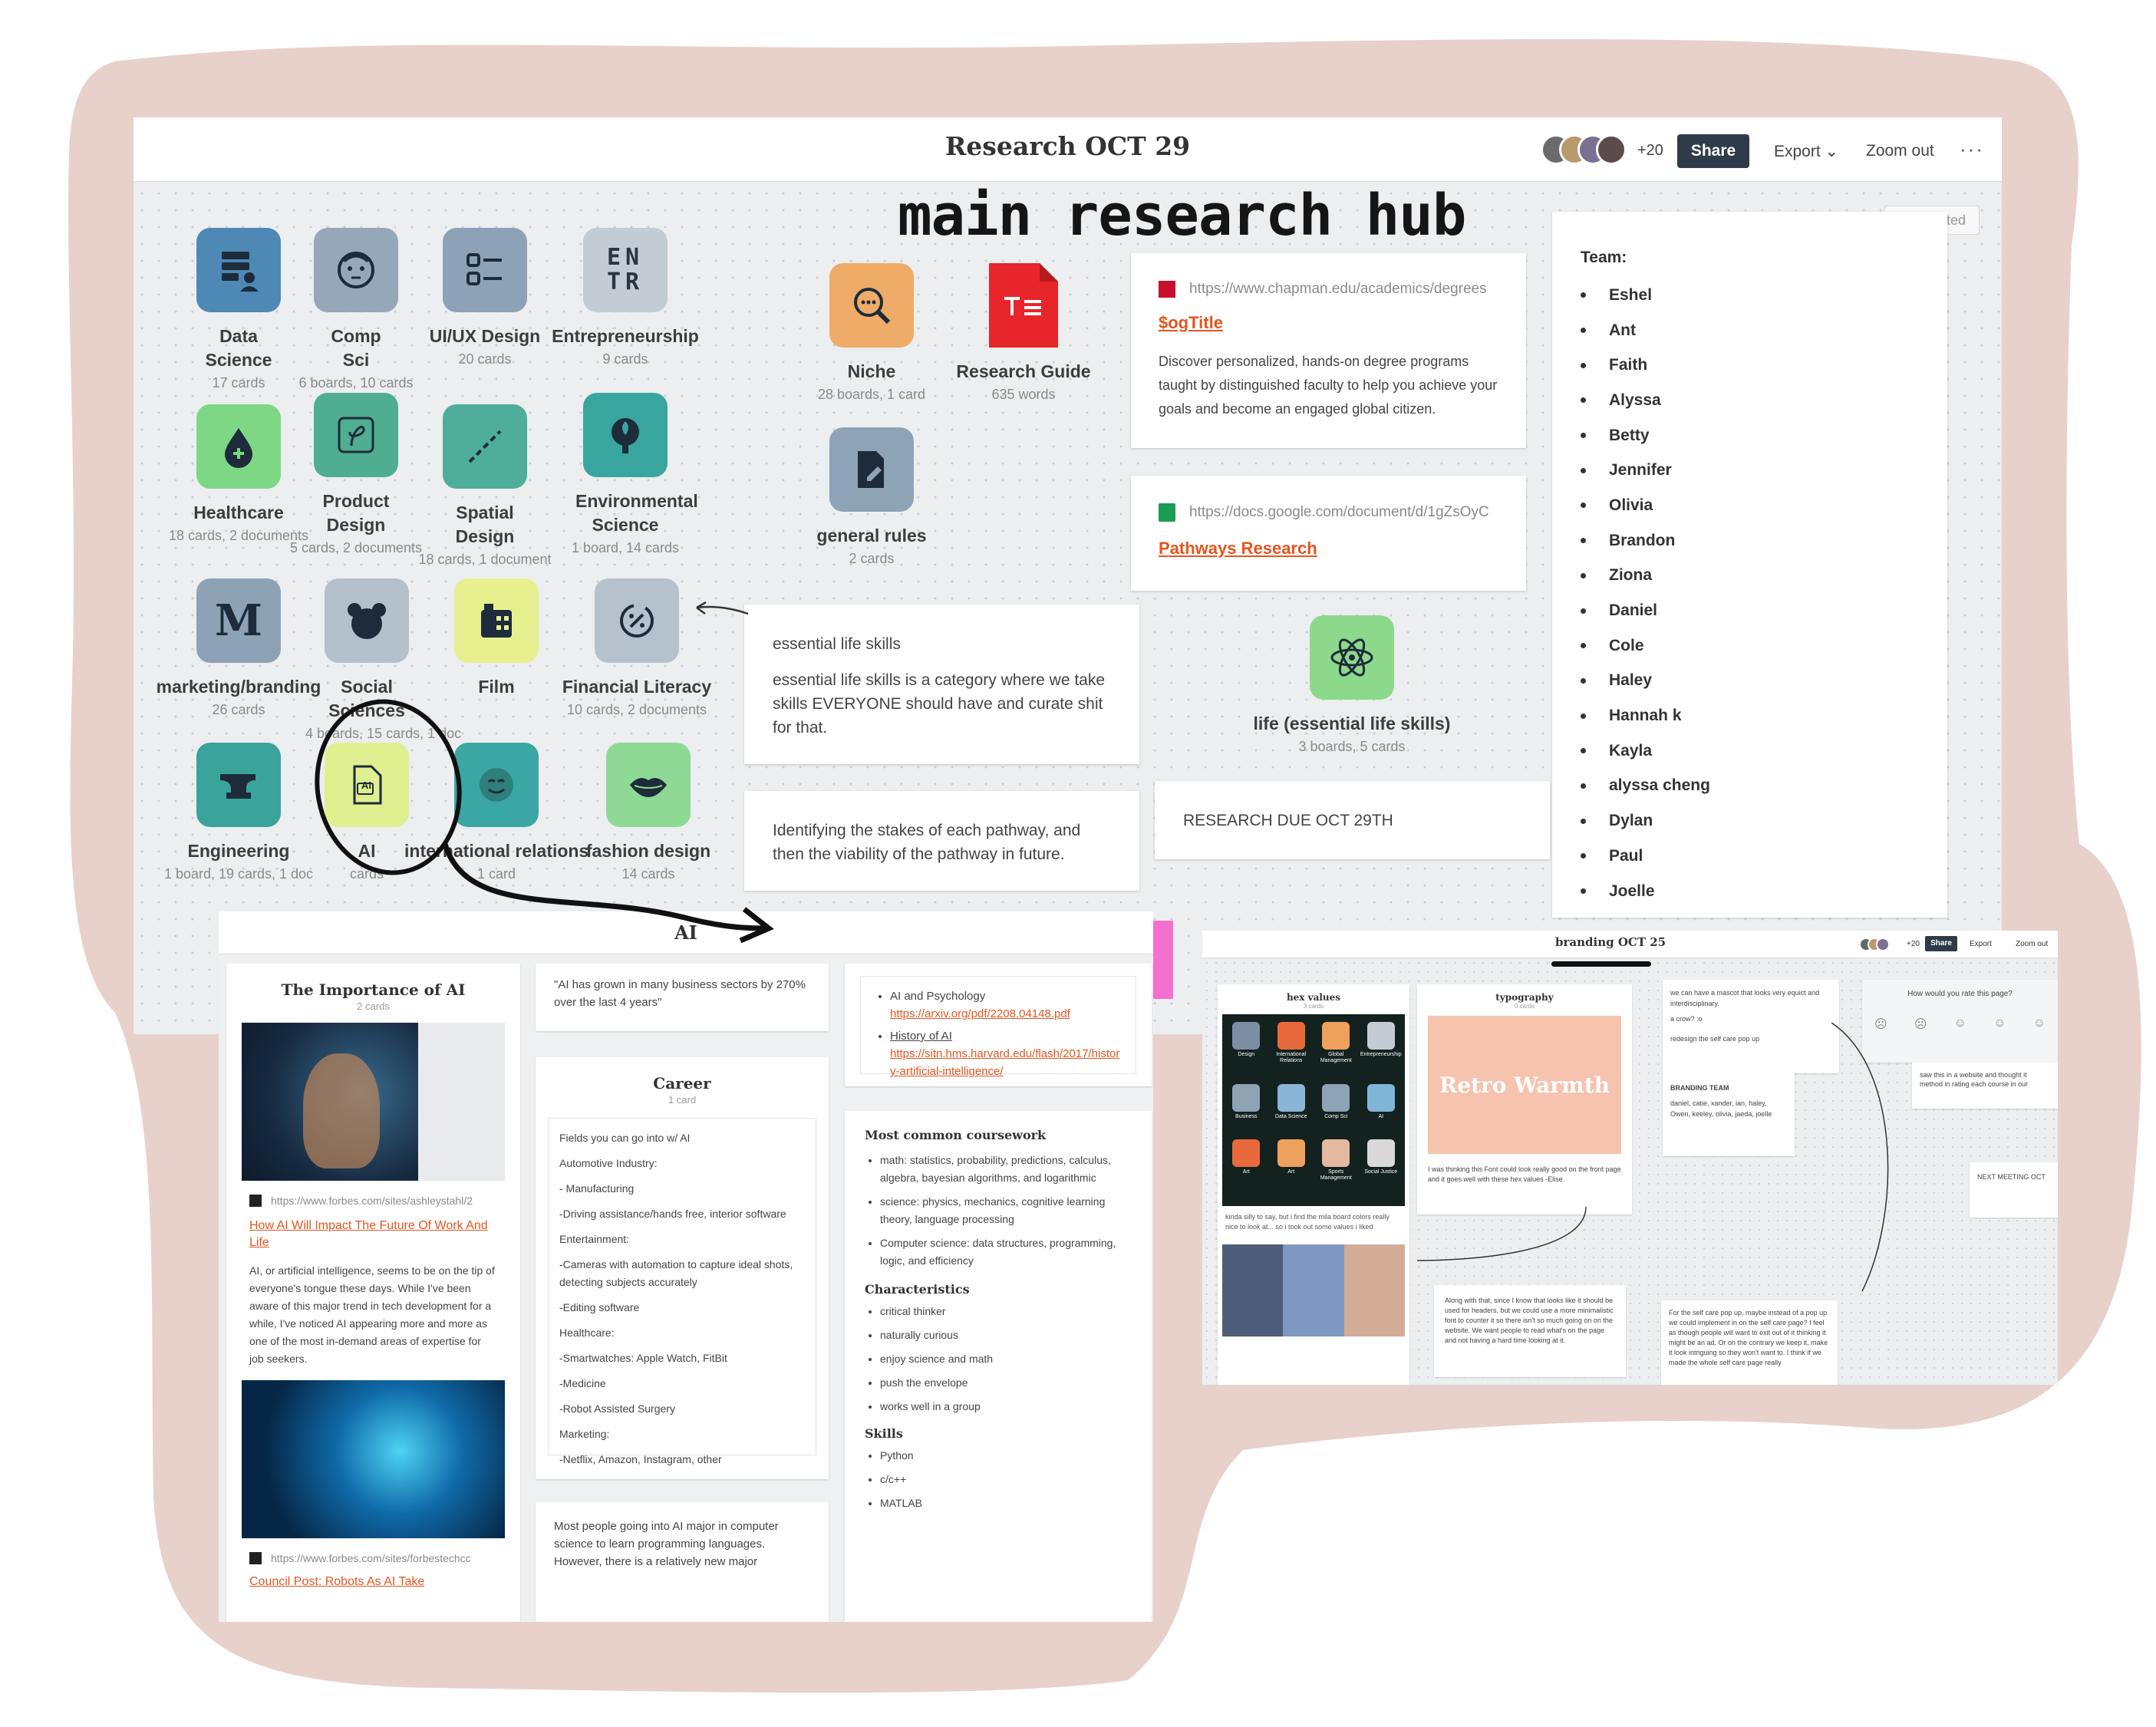 This screenshot has width=2156, height=1727. What do you see at coordinates (1328, 549) in the screenshot?
I see `link-title: Pathways Research` at bounding box center [1328, 549].